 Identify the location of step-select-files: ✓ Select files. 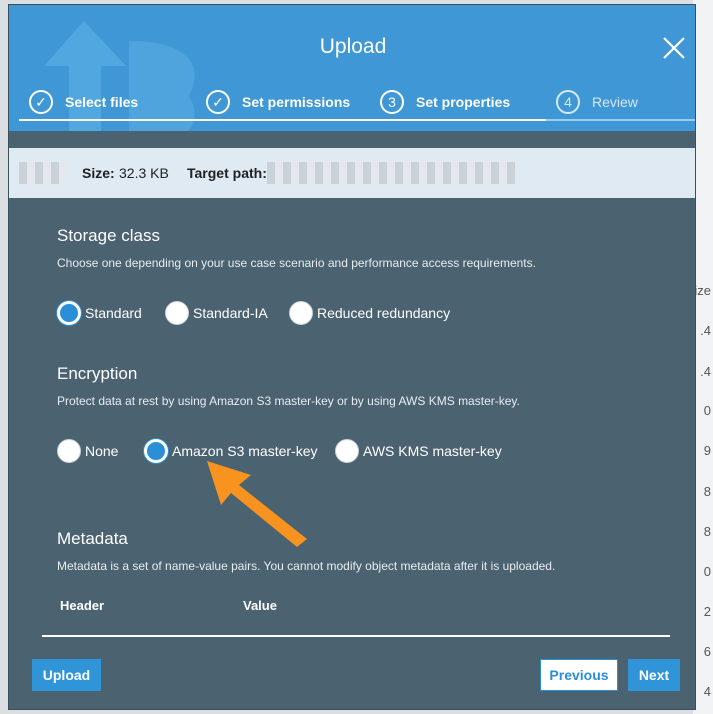
(83, 102).